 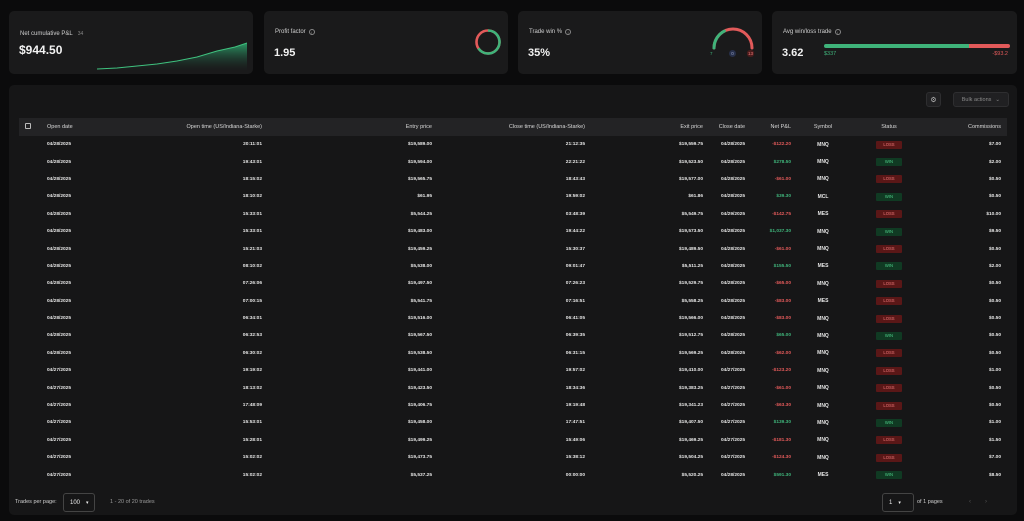 I want to click on avg-win-loss-label-row: Avg win/loss trade i, so click(x=812, y=32).